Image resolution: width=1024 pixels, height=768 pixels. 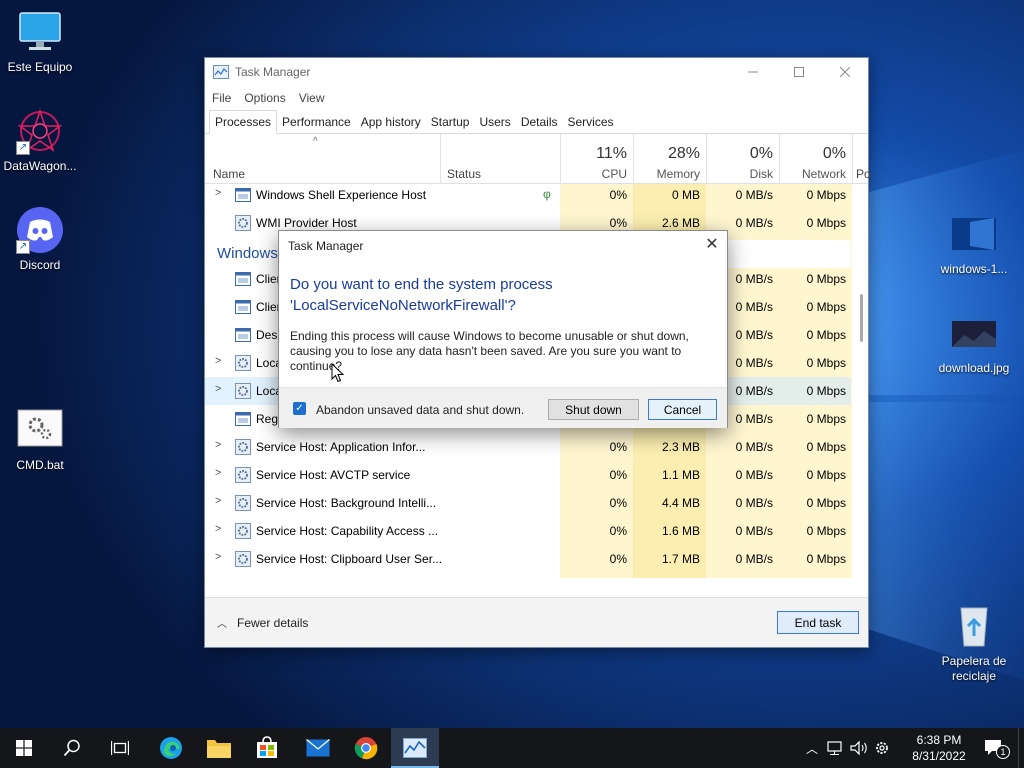 What do you see at coordinates (40, 230) in the screenshot?
I see `discord-icon: ↗` at bounding box center [40, 230].